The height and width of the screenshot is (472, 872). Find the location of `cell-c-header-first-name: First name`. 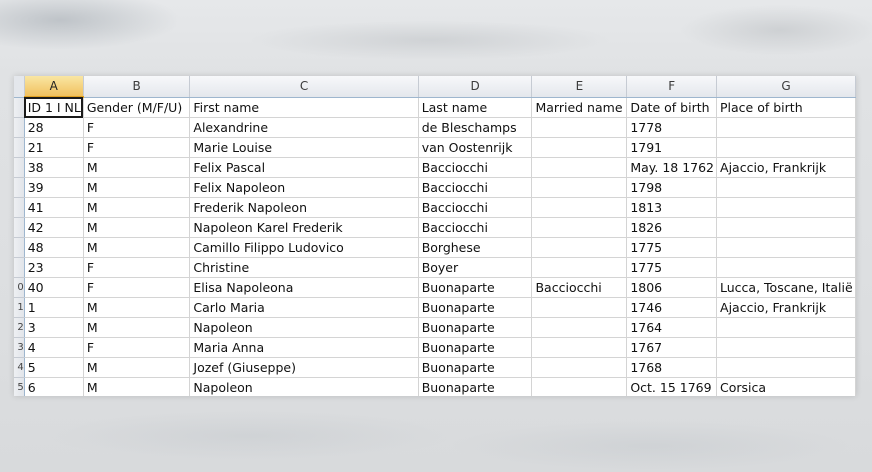

cell-c-header-first-name: First name is located at coordinates (304, 107).